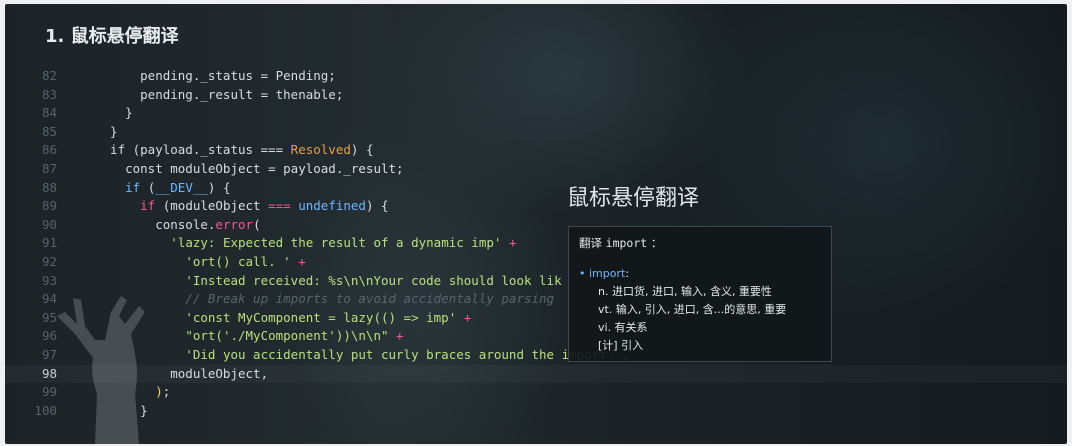  I want to click on section-title: 1. 鼠标悬停翻译, so click(112, 36).